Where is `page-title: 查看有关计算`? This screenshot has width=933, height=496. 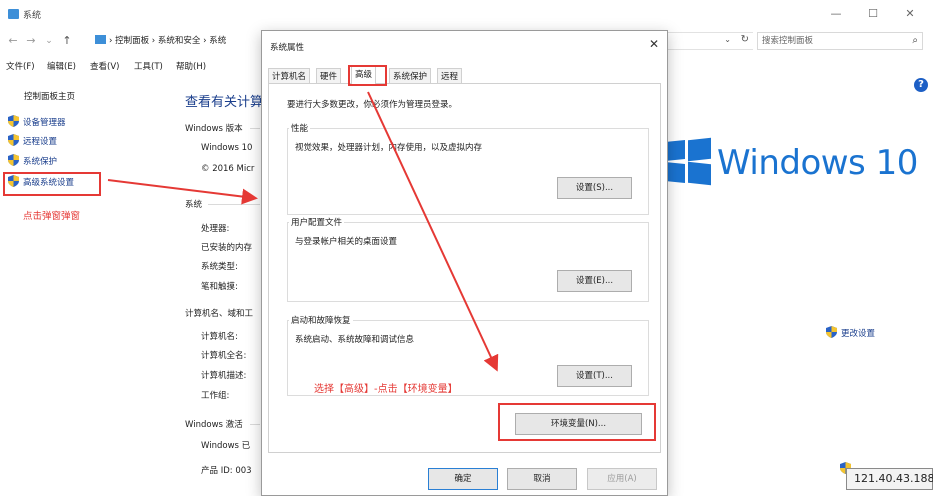
page-title: 查看有关计算 is located at coordinates (224, 102).